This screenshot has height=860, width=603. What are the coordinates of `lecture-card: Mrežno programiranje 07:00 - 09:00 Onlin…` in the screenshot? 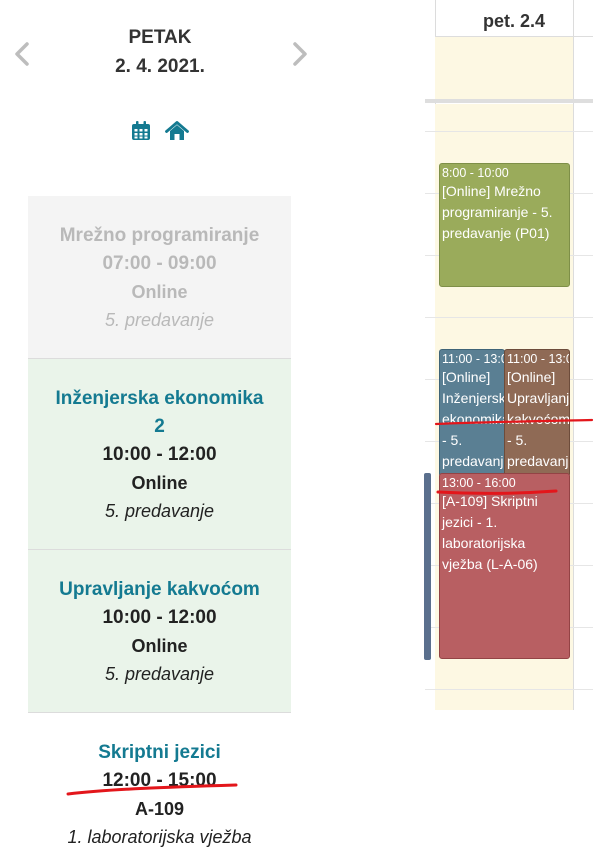 It's located at (159, 277).